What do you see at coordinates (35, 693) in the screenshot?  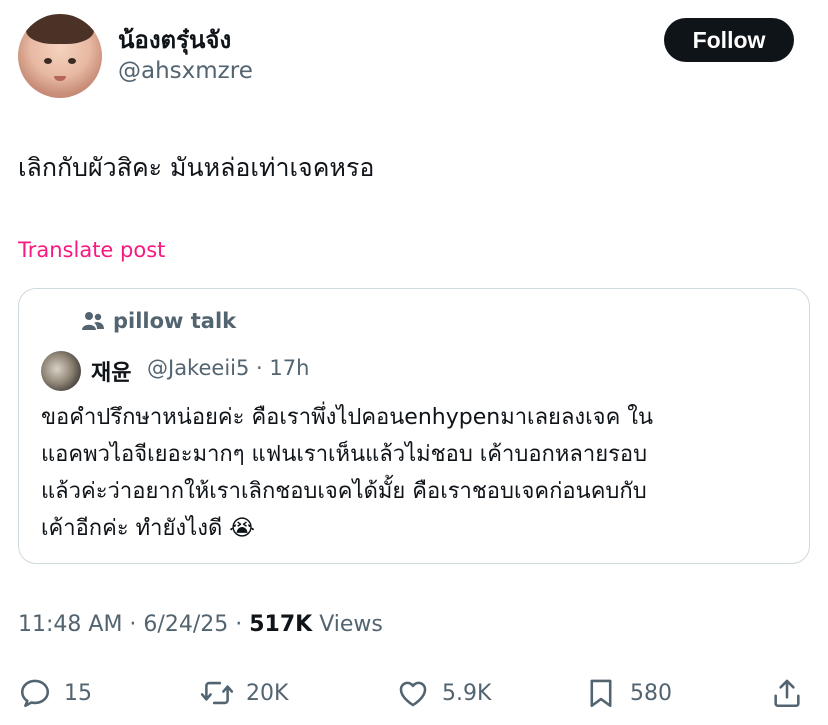 I see `reply-icon` at bounding box center [35, 693].